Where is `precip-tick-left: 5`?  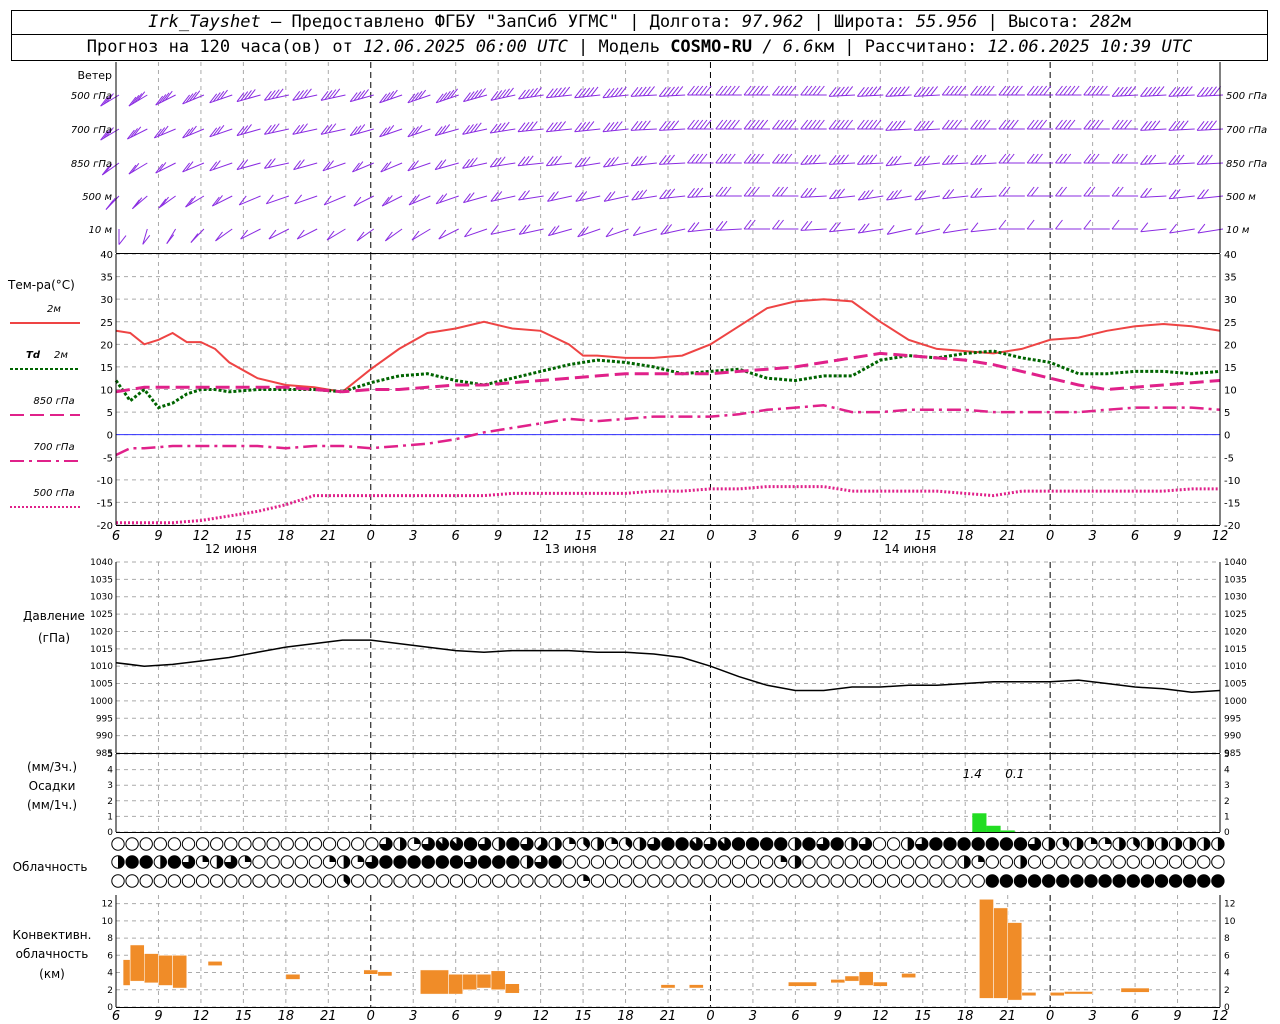
precip-tick-left: 5 is located at coordinates (110, 755).